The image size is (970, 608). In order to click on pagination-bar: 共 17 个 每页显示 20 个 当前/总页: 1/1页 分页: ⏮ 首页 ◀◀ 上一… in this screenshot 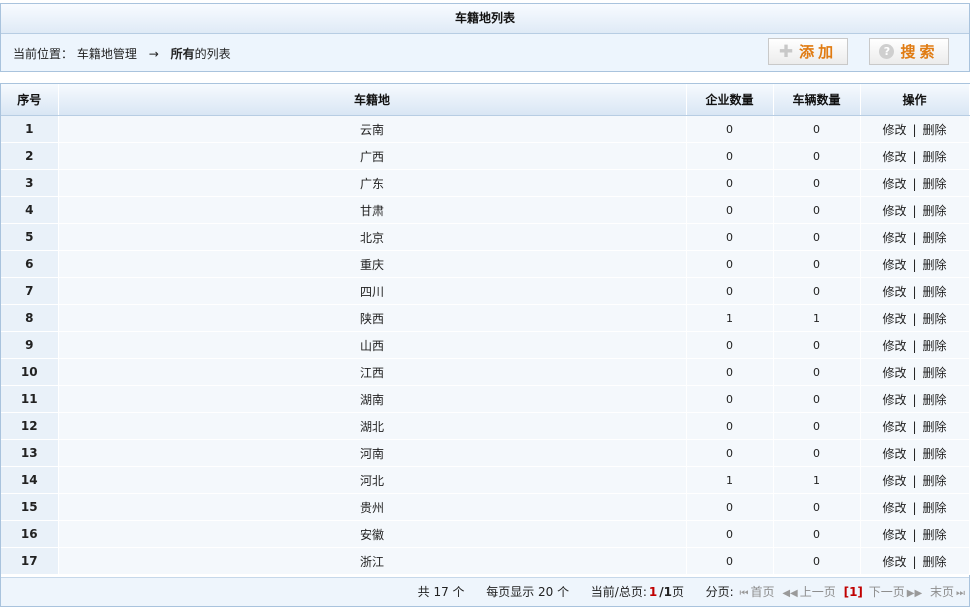, I will do `click(485, 591)`.